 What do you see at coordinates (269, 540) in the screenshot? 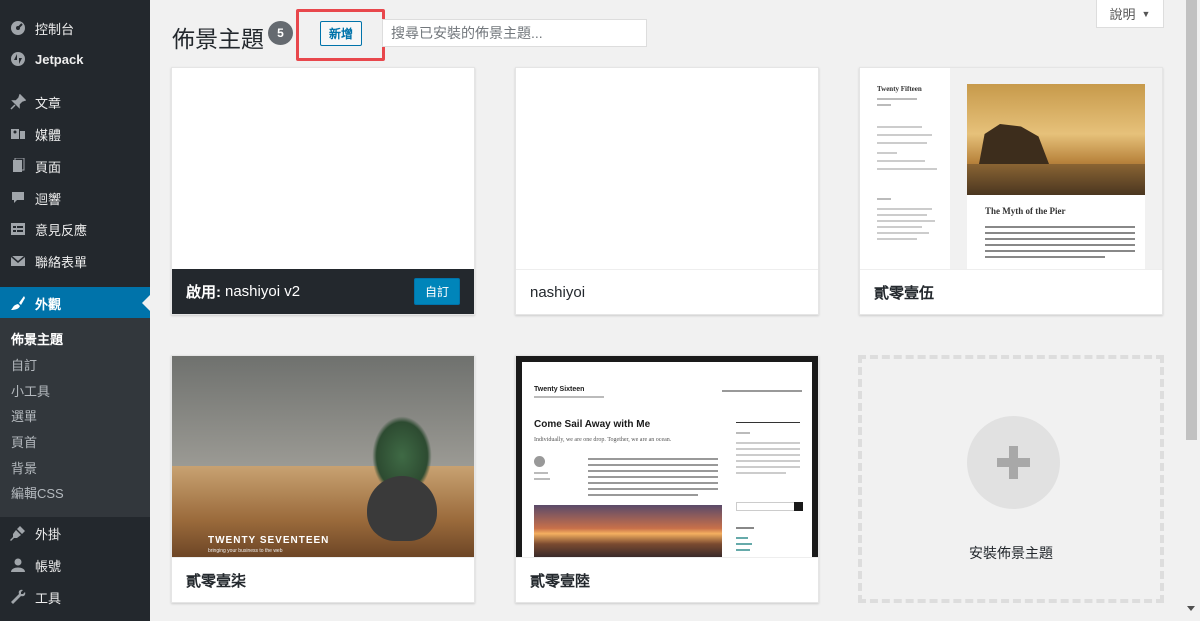
I see `shot-title: TWENTY SEVENTEEN` at bounding box center [269, 540].